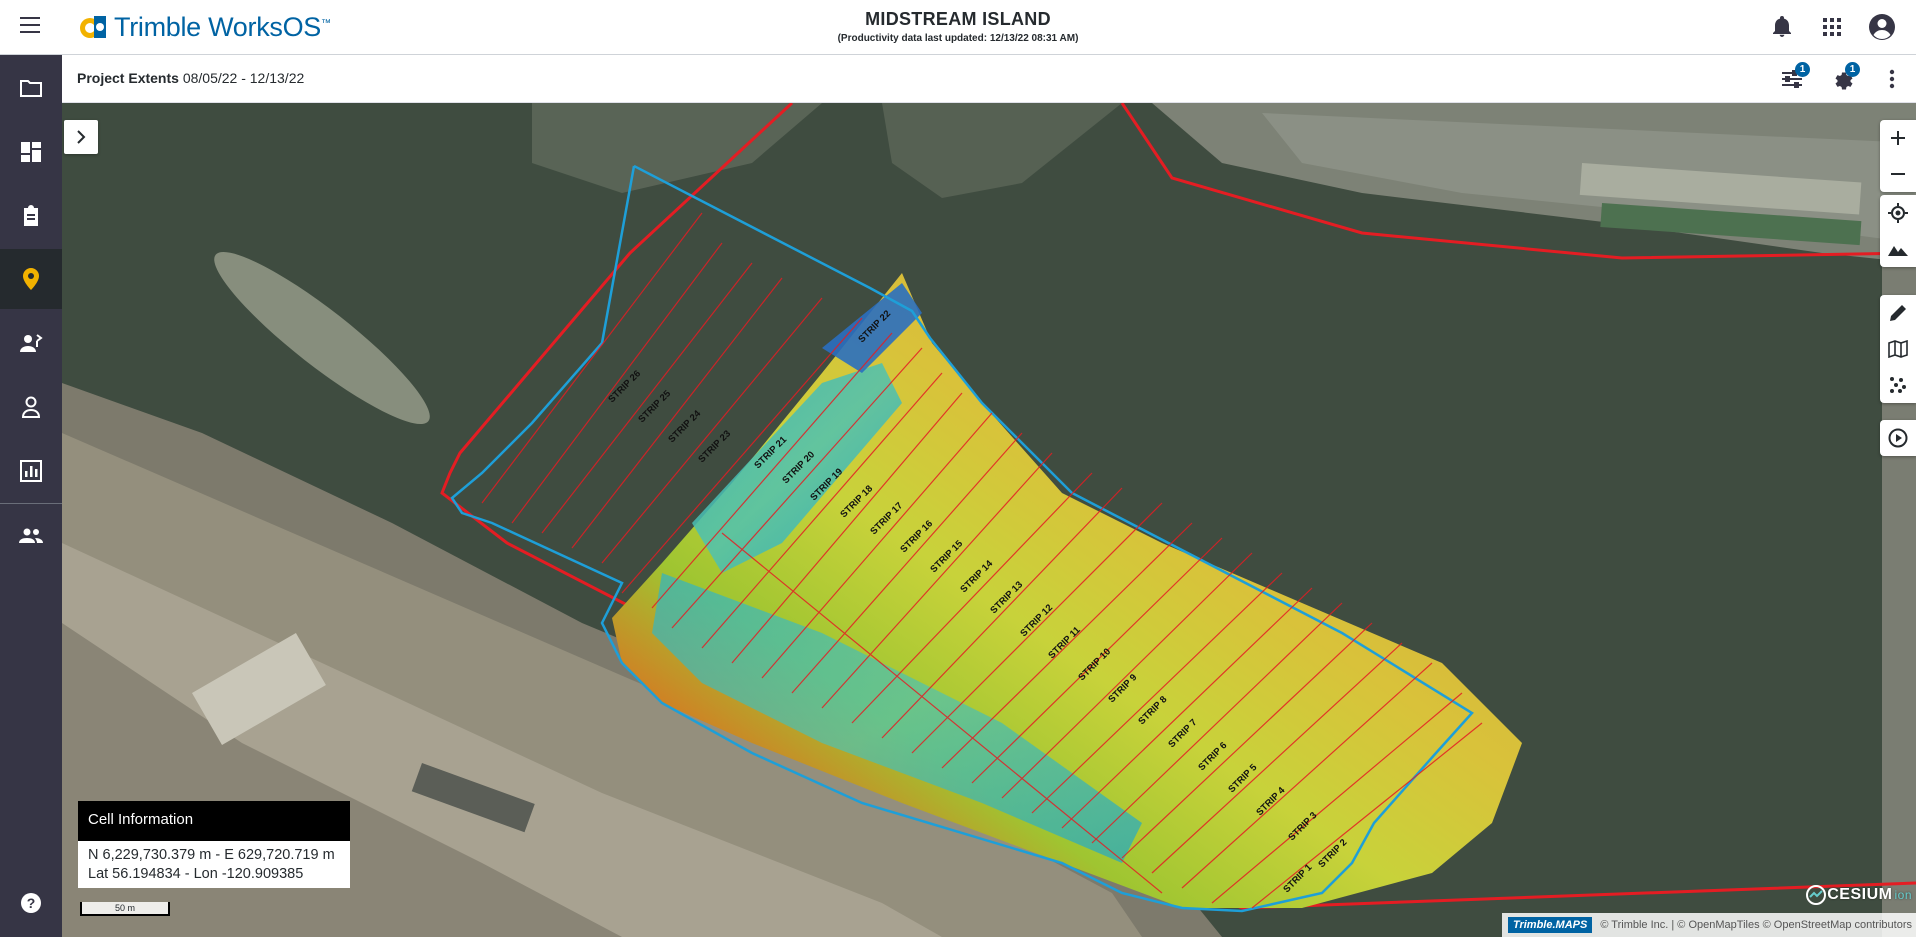 This screenshot has height=937, width=1916. Describe the element at coordinates (1182, 733) in the screenshot. I see `strip-label: STRIP 7` at that location.